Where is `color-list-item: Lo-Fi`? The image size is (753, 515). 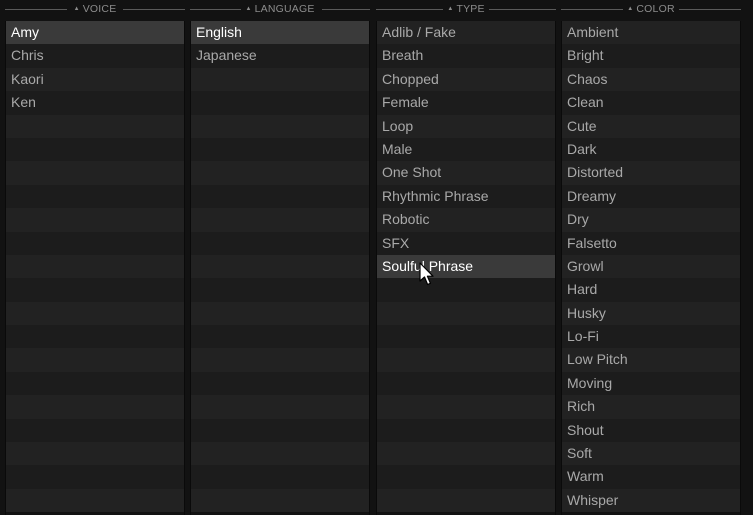
color-list-item: Lo-Fi is located at coordinates (651, 337).